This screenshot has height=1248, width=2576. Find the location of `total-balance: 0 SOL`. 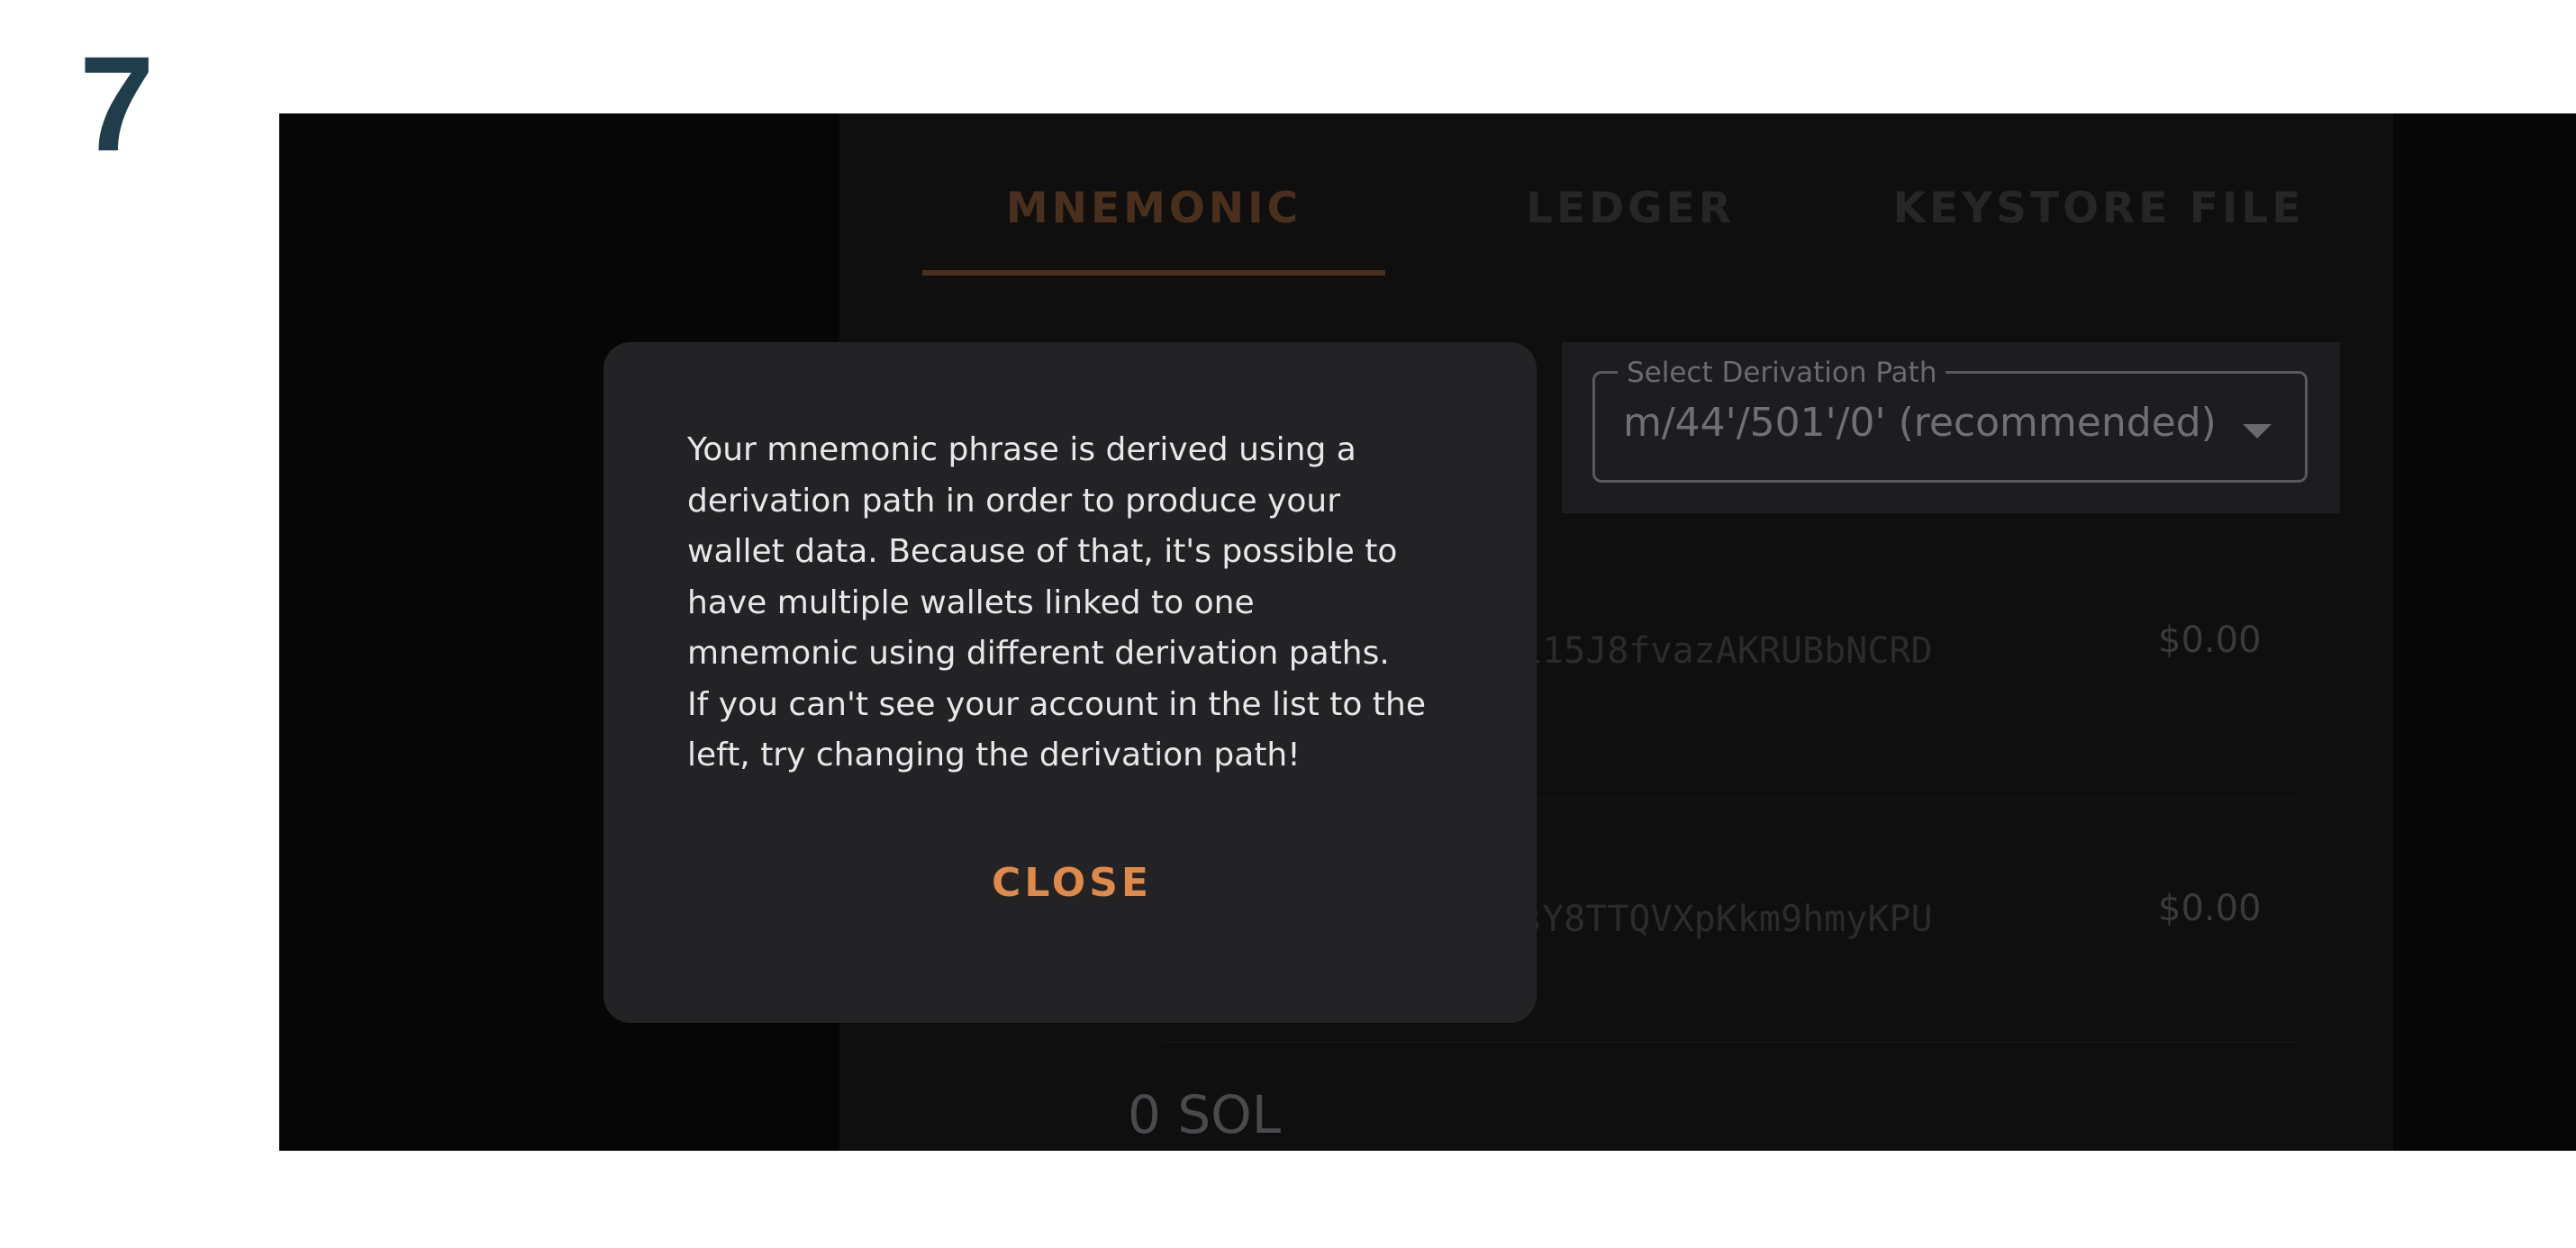

total-balance: 0 SOL is located at coordinates (1205, 1114).